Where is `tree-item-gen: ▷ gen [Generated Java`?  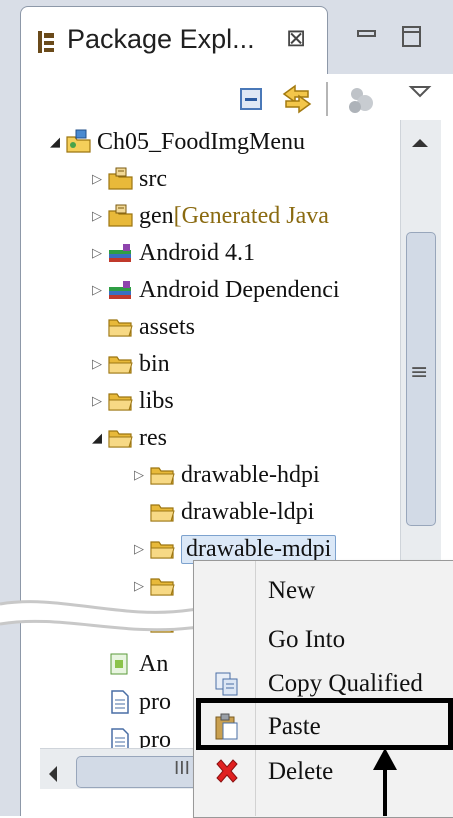
tree-item-gen: ▷ gen [Generated Java is located at coordinates (208, 216).